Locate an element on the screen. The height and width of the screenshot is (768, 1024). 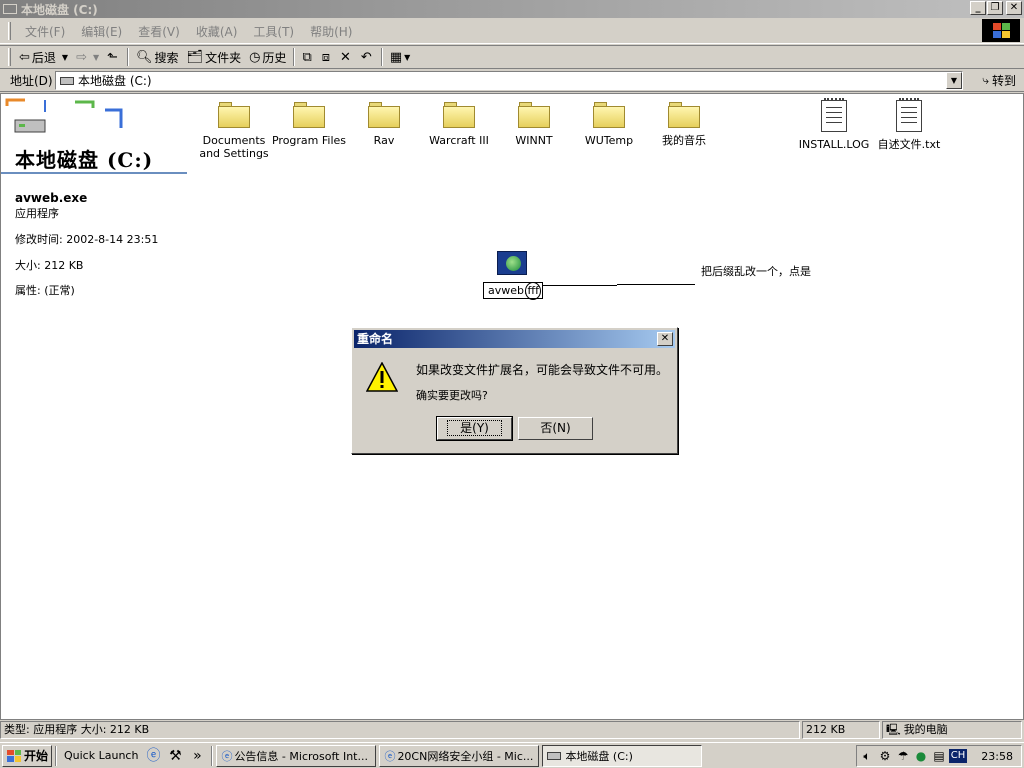
dialog-message: 如果改变文件扩展名，可能会导致文件不可用。 is located at coordinates (542, 370).